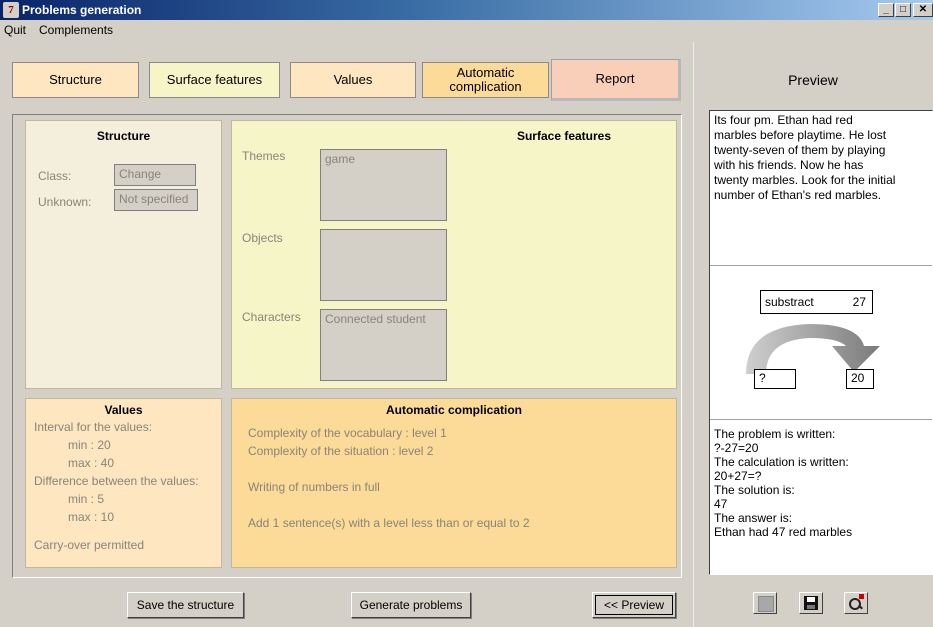 This screenshot has width=933, height=627. What do you see at coordinates (383, 265) in the screenshot?
I see `objects-field` at bounding box center [383, 265].